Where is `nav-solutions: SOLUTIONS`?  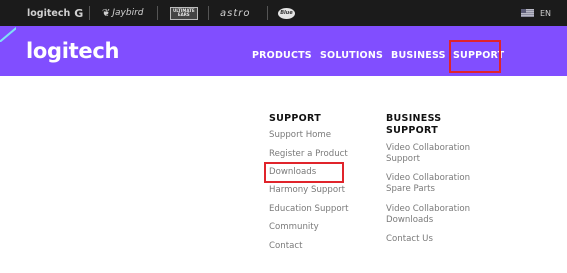
nav-solutions: SOLUTIONS is located at coordinates (351, 55).